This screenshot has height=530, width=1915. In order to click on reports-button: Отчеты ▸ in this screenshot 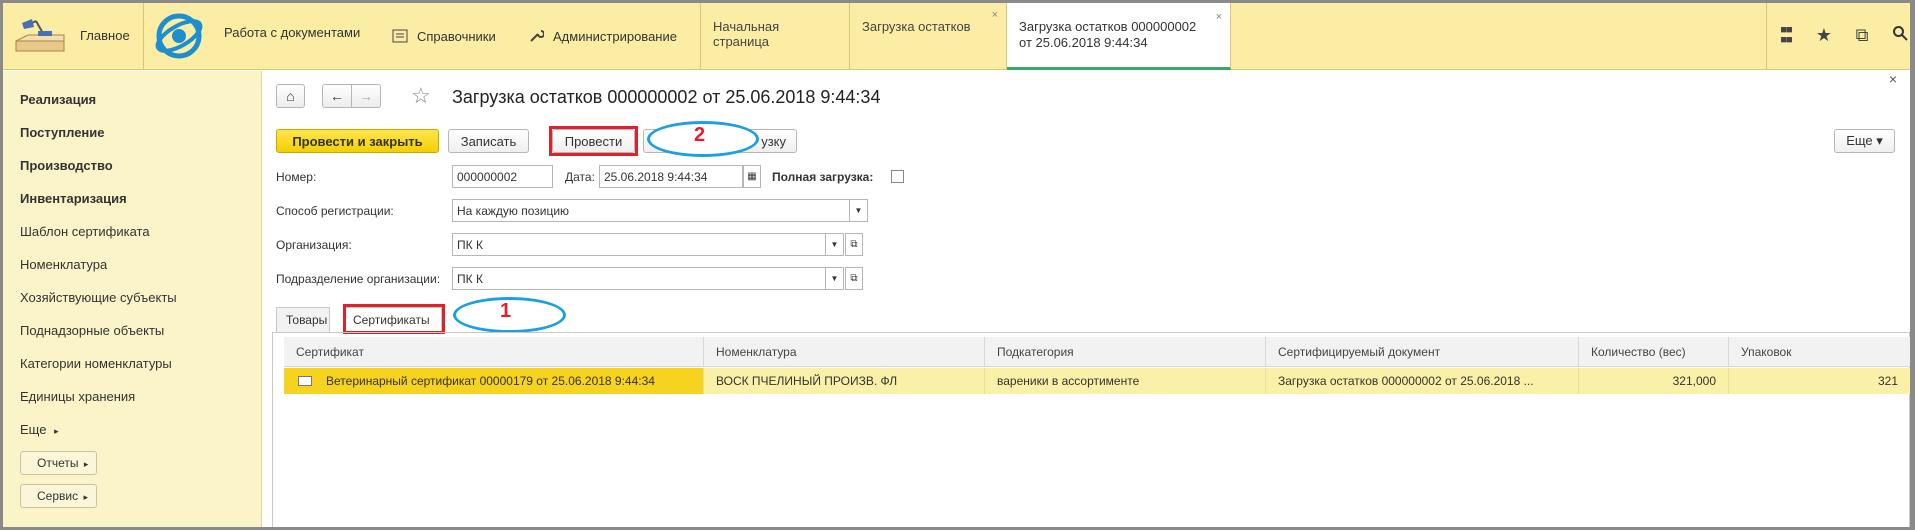, I will do `click(59, 463)`.